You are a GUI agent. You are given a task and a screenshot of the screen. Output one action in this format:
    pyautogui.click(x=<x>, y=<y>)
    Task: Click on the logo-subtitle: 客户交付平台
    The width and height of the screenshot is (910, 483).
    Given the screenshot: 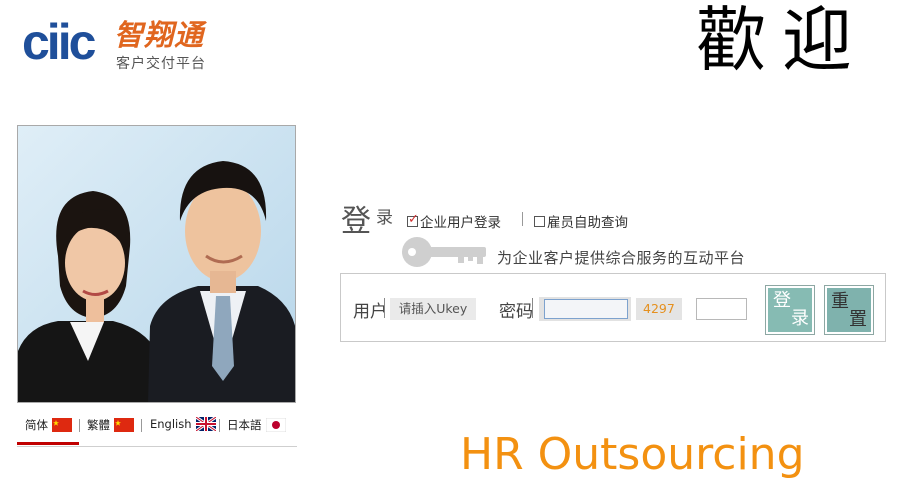 What is the action you would take?
    pyautogui.click(x=161, y=64)
    